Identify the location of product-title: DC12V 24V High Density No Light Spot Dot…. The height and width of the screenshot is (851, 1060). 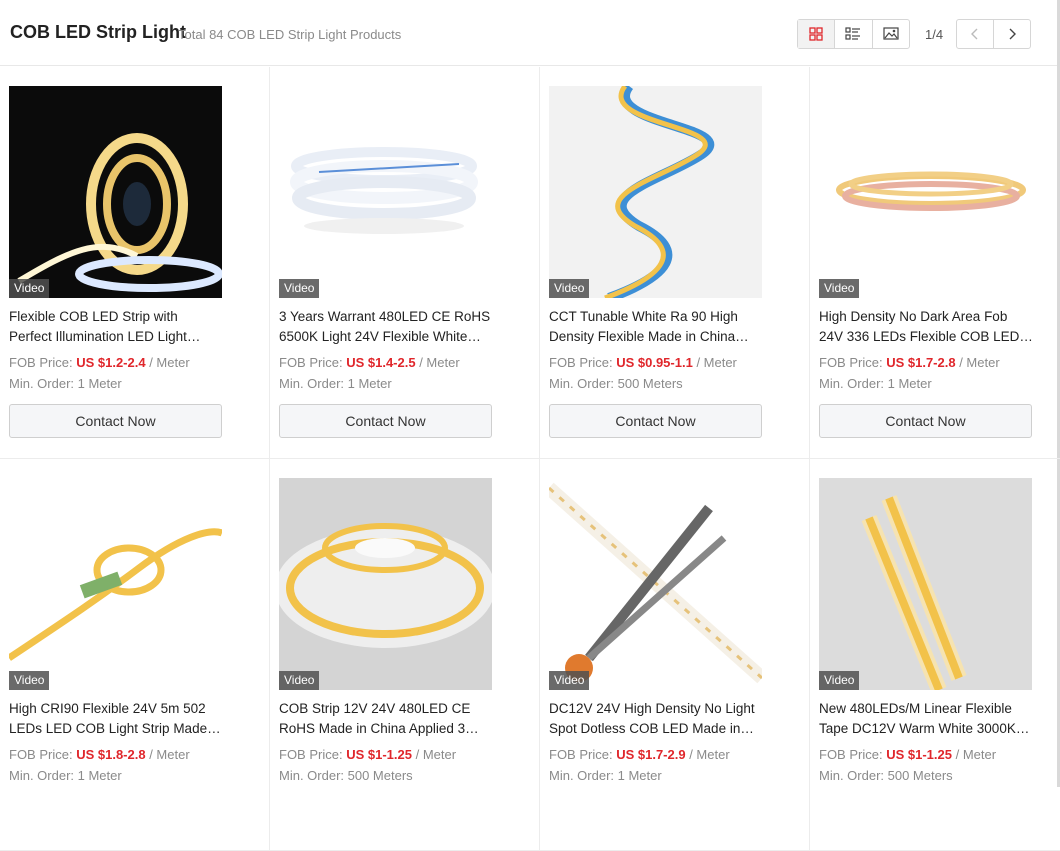
(656, 719).